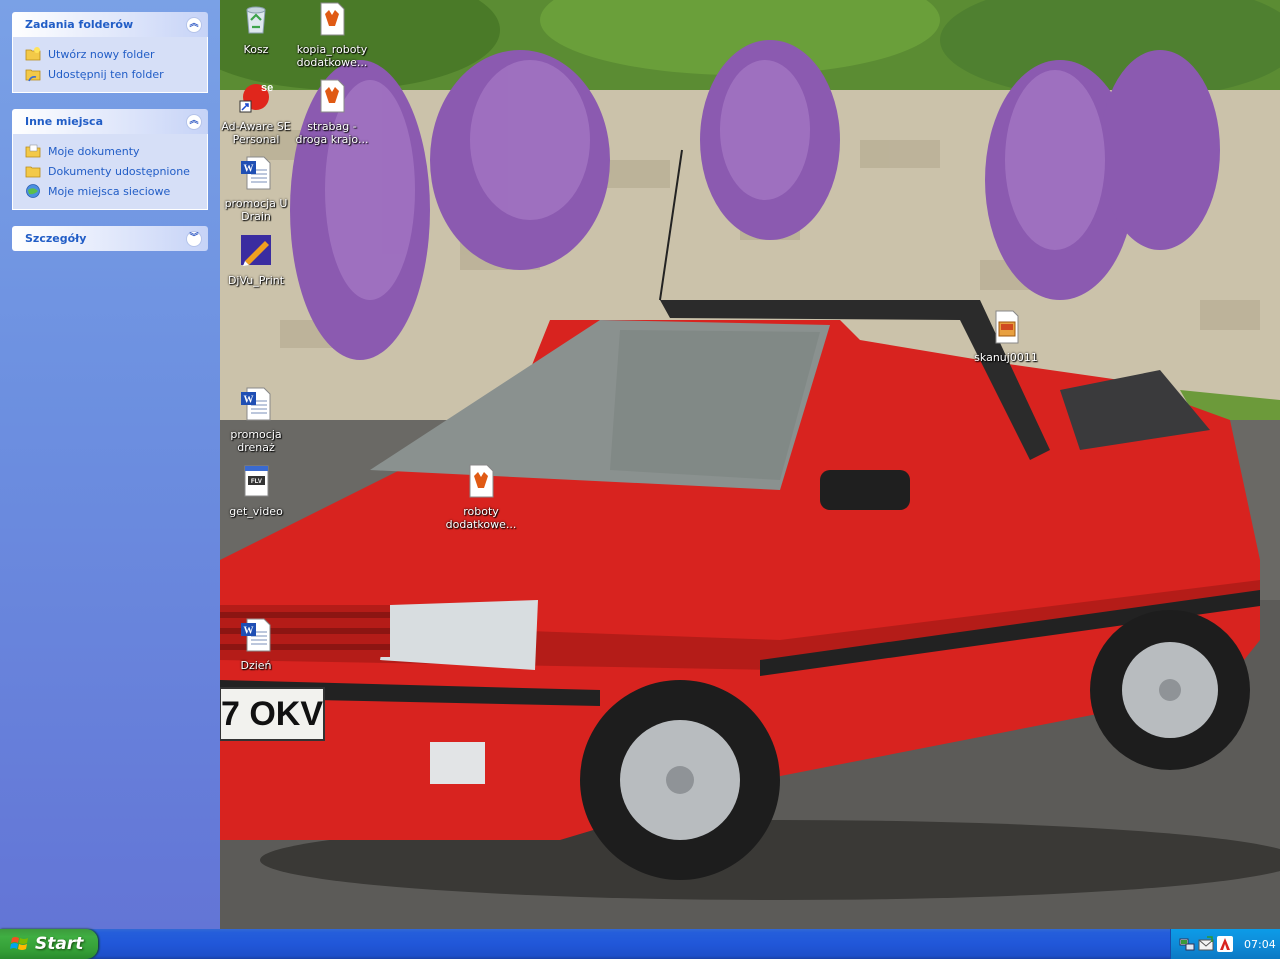  What do you see at coordinates (272, 714) in the screenshot?
I see `license-plate: 7 OKV` at bounding box center [272, 714].